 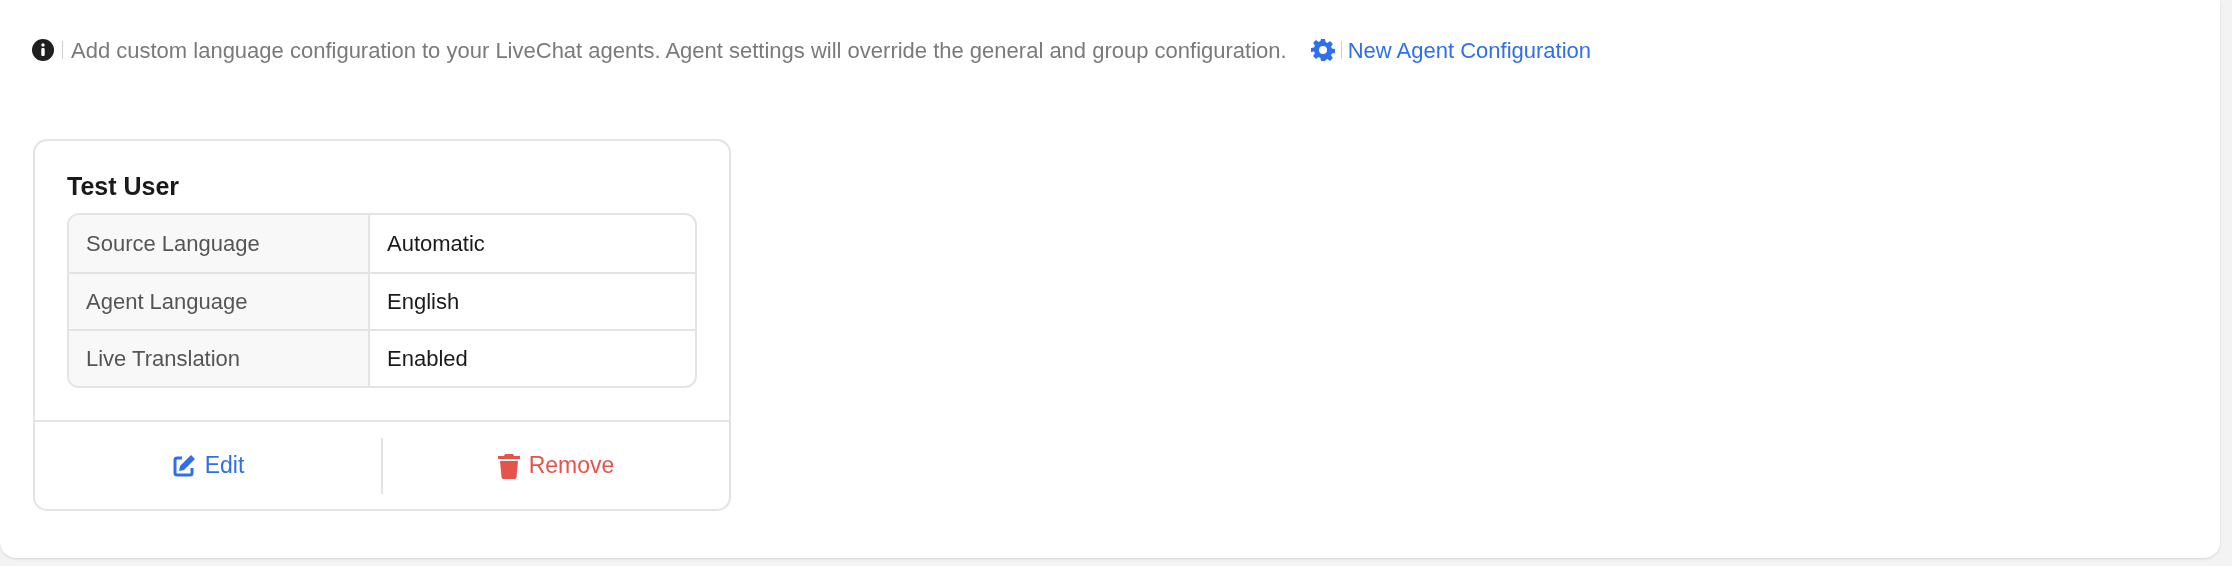 I want to click on value-cell-text: English, so click(x=423, y=302).